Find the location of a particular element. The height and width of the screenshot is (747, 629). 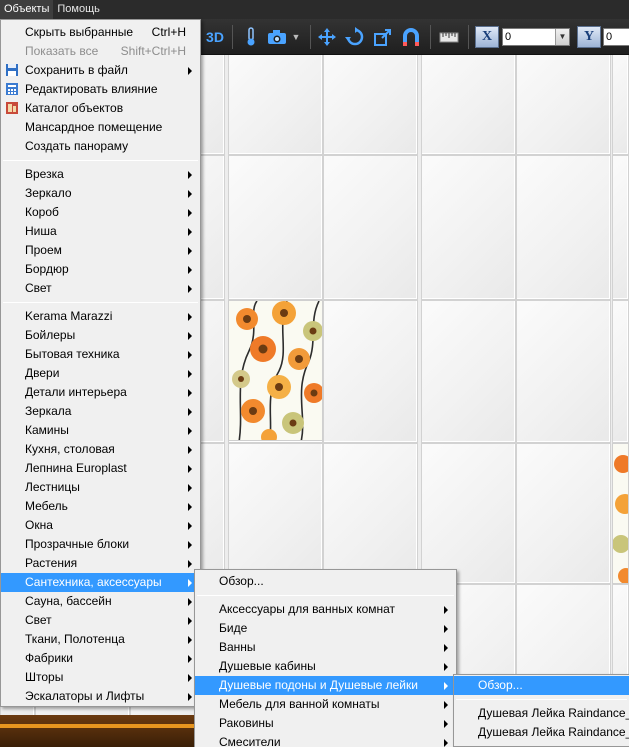

plumbing-menu-item: Биде is located at coordinates (325, 628).